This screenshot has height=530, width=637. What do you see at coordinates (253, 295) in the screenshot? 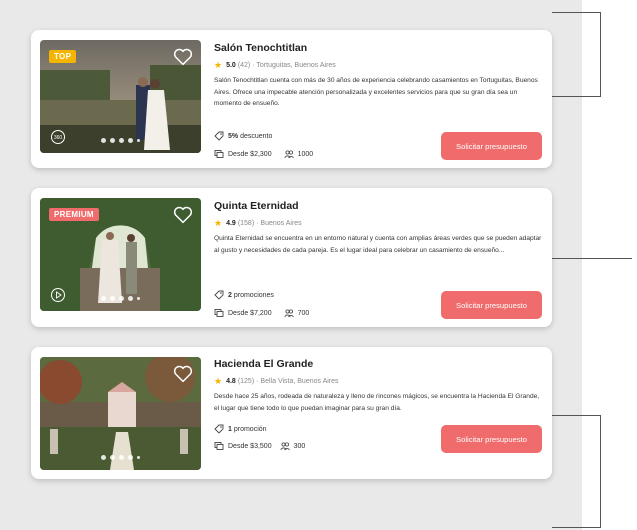
I see `promo-label: promociones` at bounding box center [253, 295].